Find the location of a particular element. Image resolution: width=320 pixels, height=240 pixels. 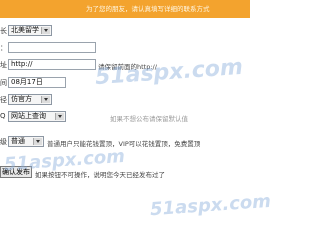

site-select-value: 网站上查询 is located at coordinates (28, 116).